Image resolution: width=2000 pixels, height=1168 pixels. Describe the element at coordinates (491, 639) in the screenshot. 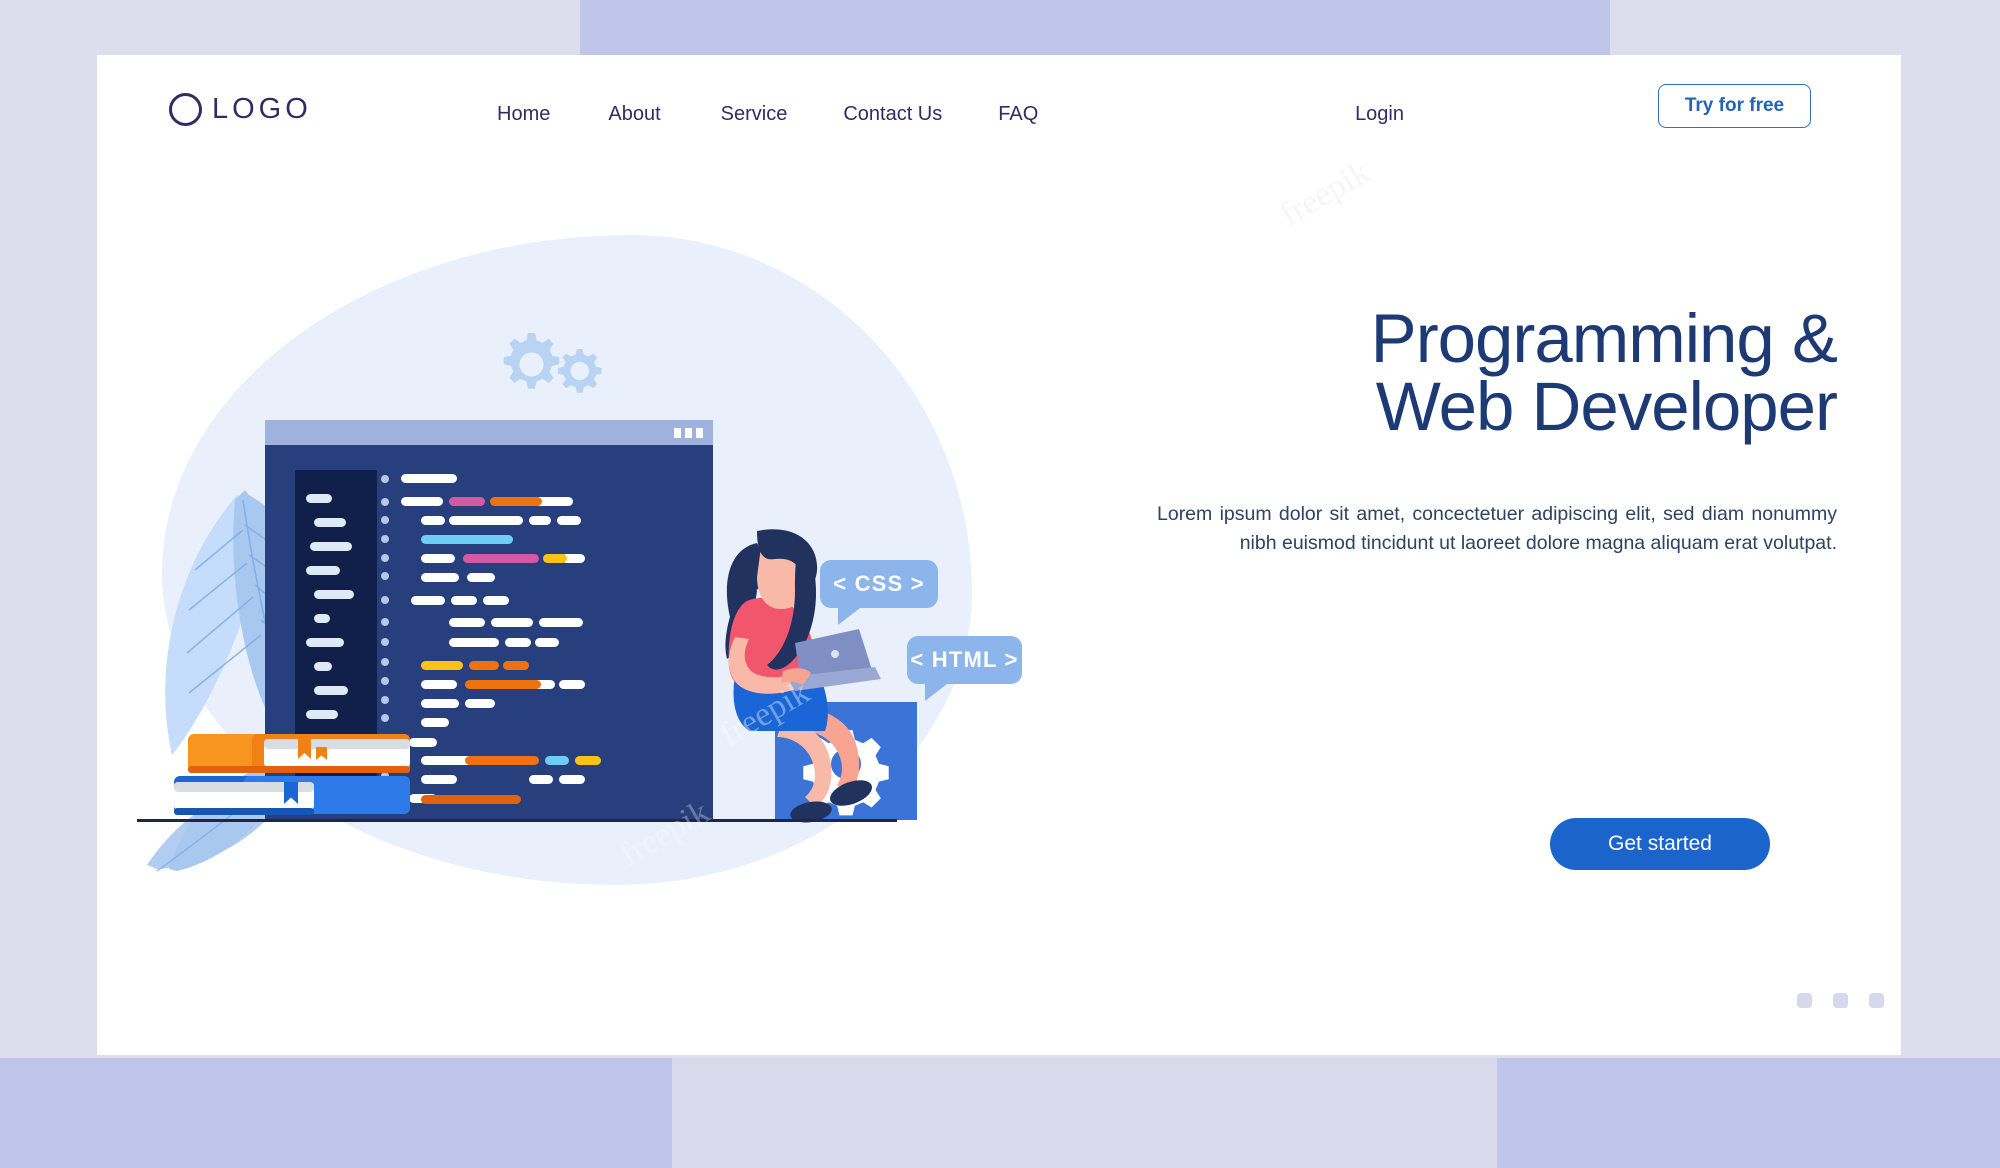

I see `code-lines` at that location.